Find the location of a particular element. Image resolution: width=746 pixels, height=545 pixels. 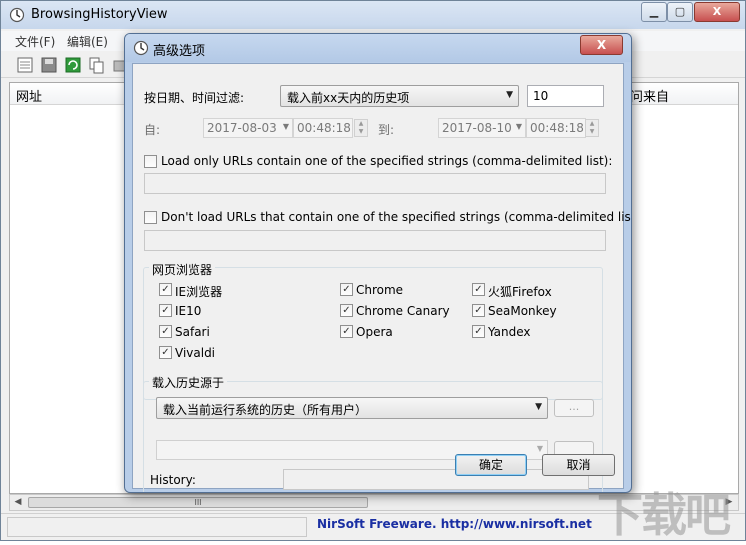

browsers-group-title: 网页浏览器 is located at coordinates (182, 269).